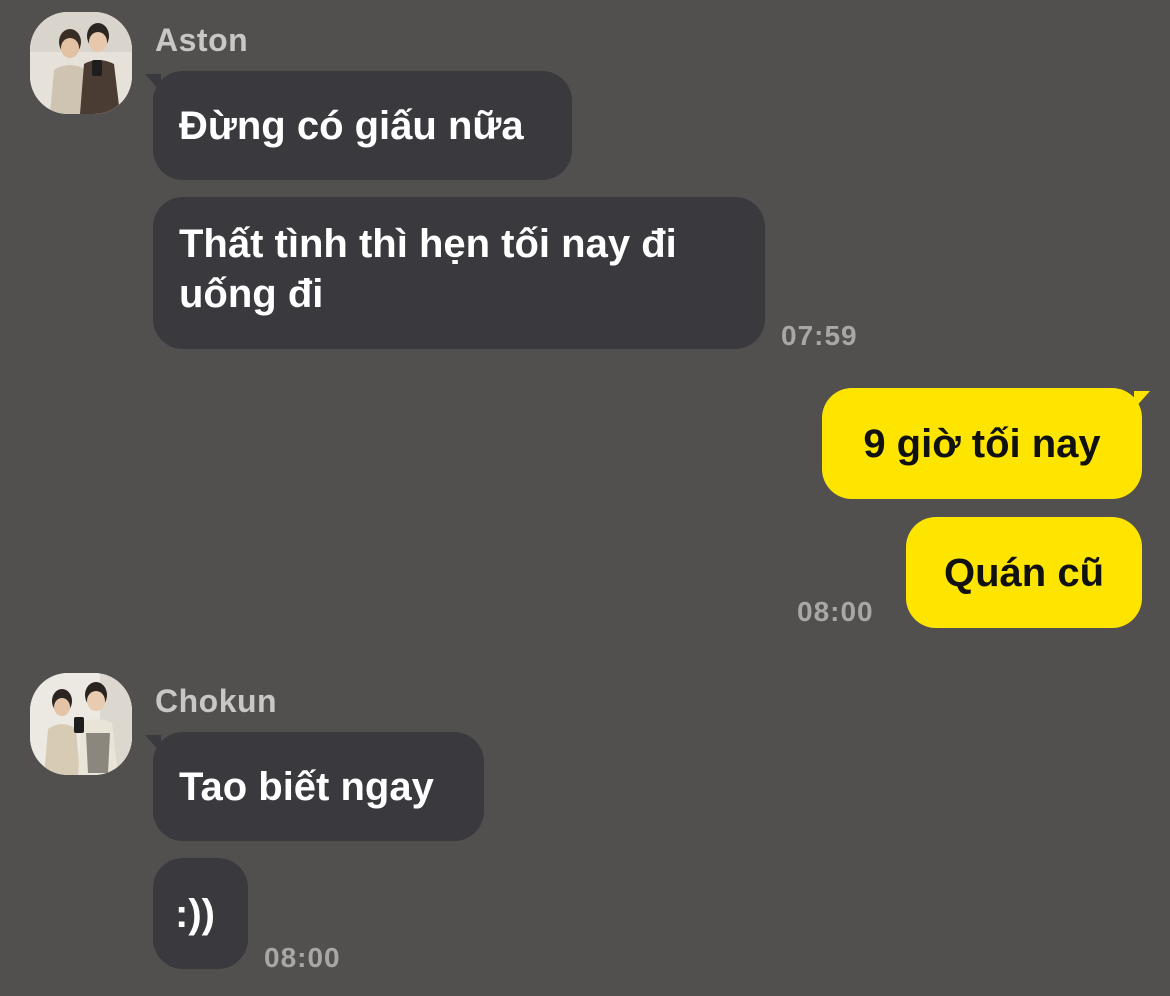 The height and width of the screenshot is (996, 1170). I want to click on message-text: Tao biết ngay, so click(306, 786).